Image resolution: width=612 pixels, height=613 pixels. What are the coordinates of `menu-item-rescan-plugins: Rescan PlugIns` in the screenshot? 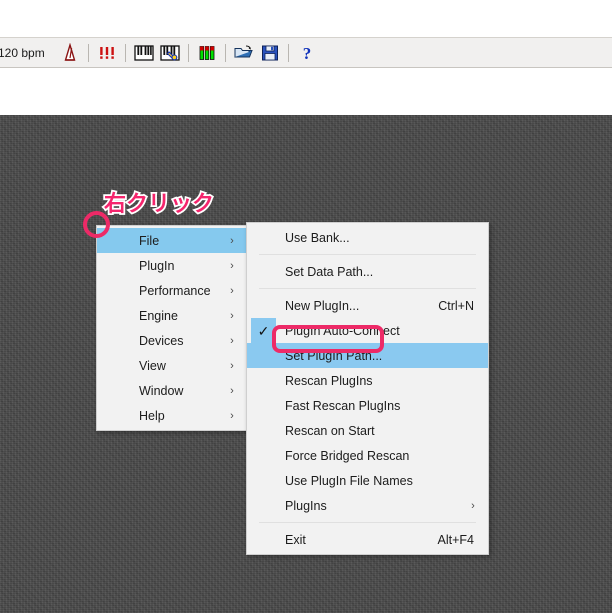 It's located at (367, 380).